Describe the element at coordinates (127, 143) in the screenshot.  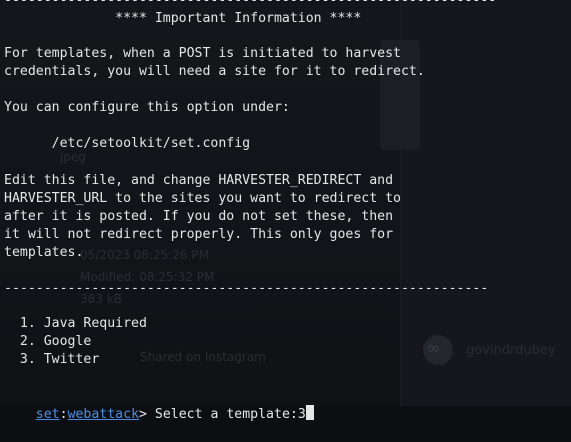
I see `config-path: /etc/setoolkit/set.config` at that location.